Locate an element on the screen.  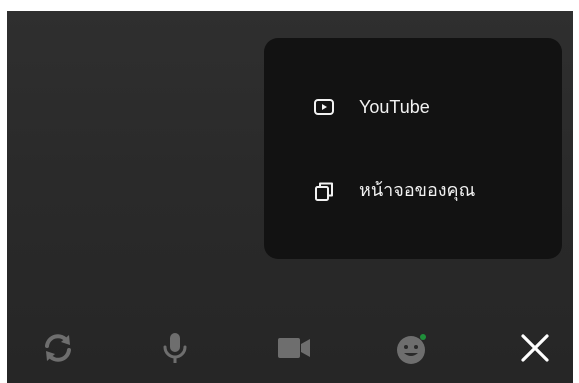
switch-camera-button is located at coordinates (58, 350).